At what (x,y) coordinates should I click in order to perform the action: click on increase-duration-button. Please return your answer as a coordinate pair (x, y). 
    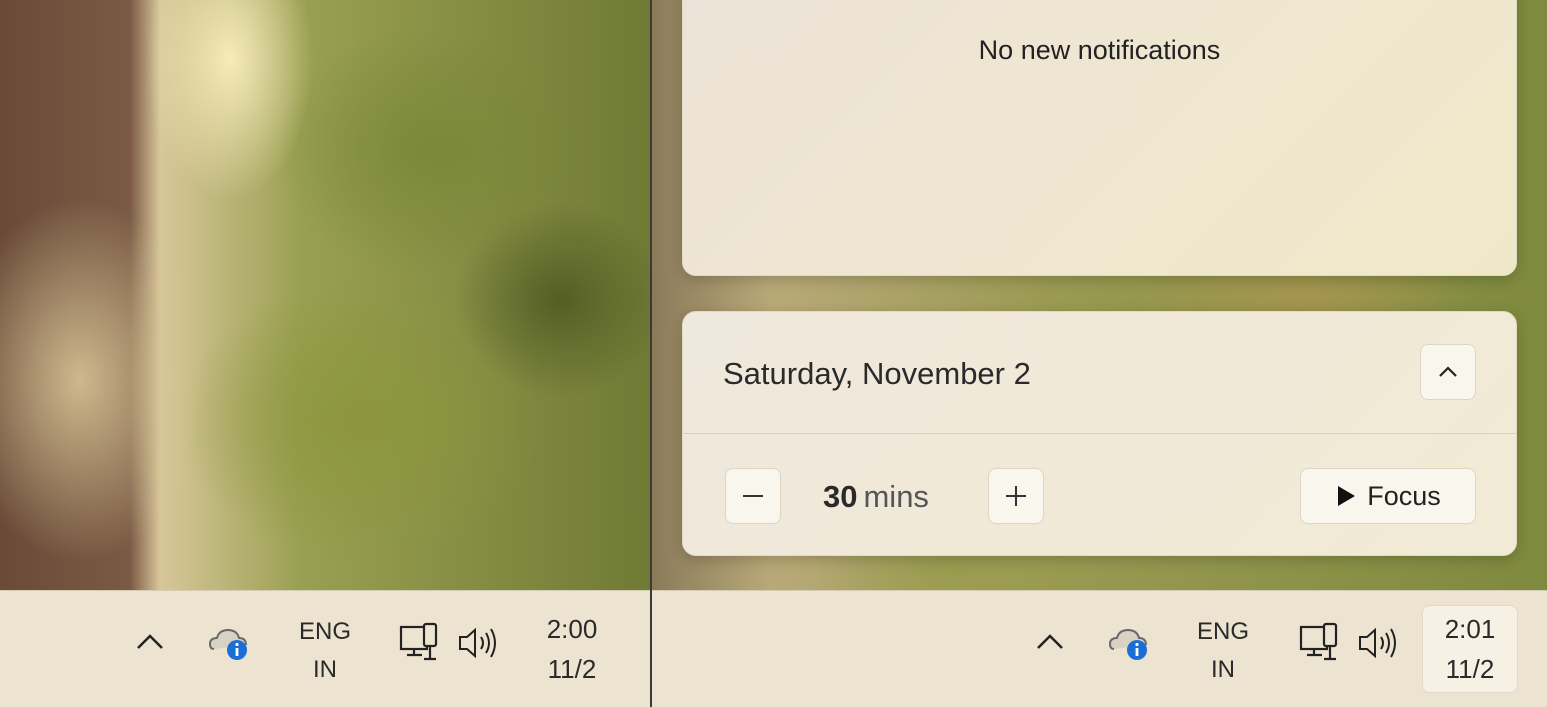
    Looking at the image, I should click on (1016, 496).